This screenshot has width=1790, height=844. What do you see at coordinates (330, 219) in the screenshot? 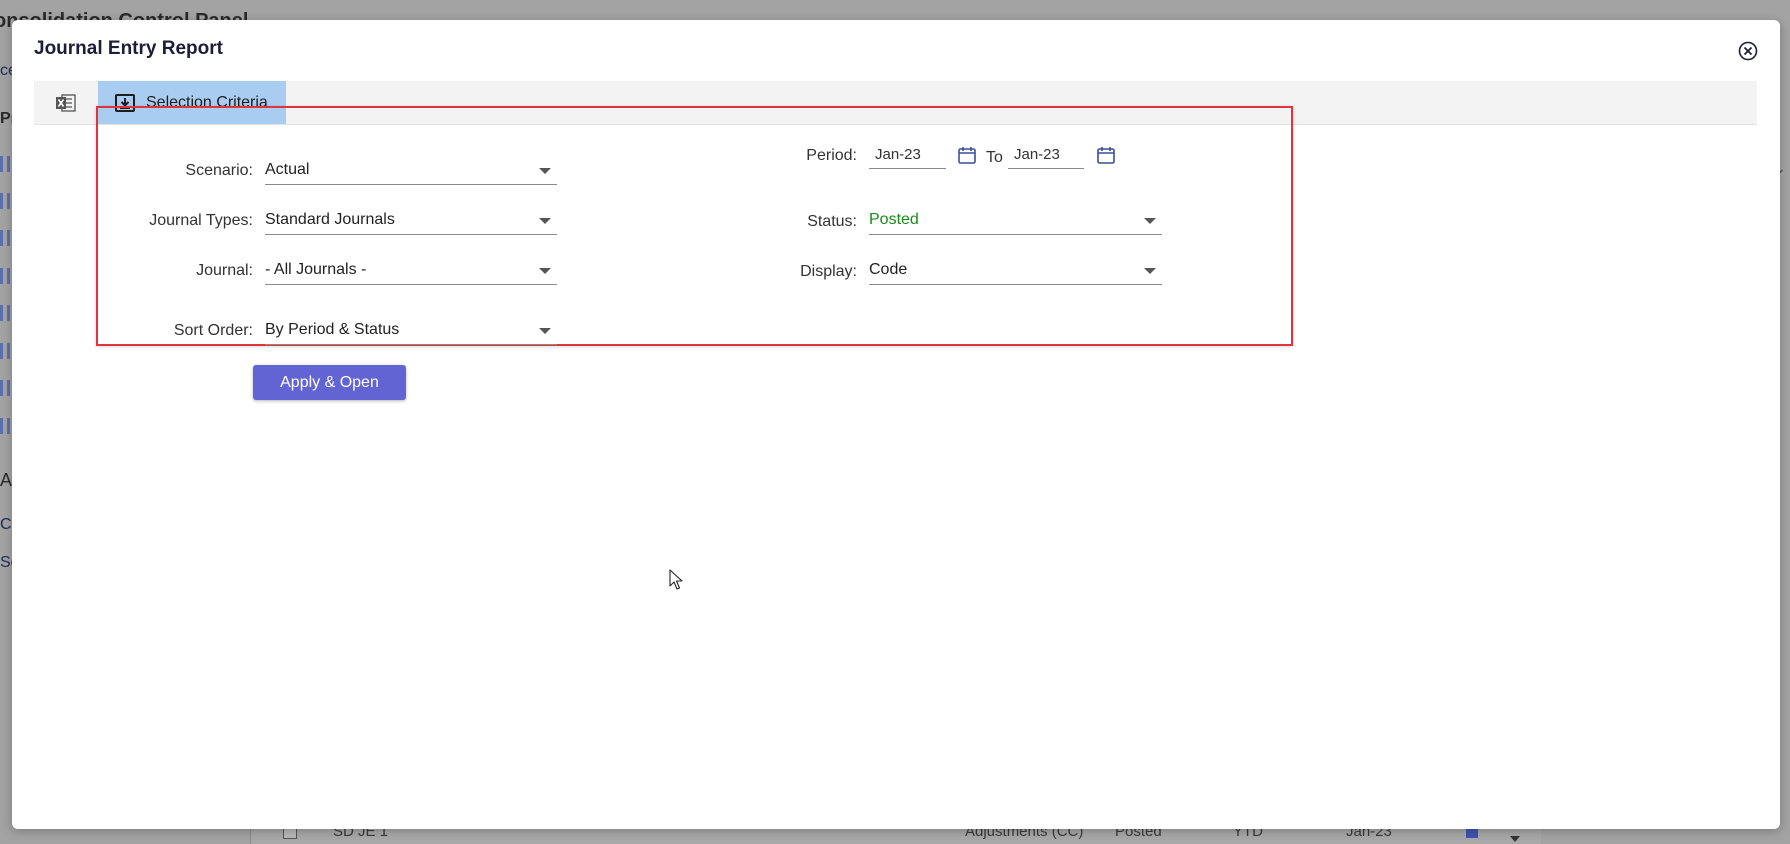
I see `journal-types-value: Standard Journals` at bounding box center [330, 219].